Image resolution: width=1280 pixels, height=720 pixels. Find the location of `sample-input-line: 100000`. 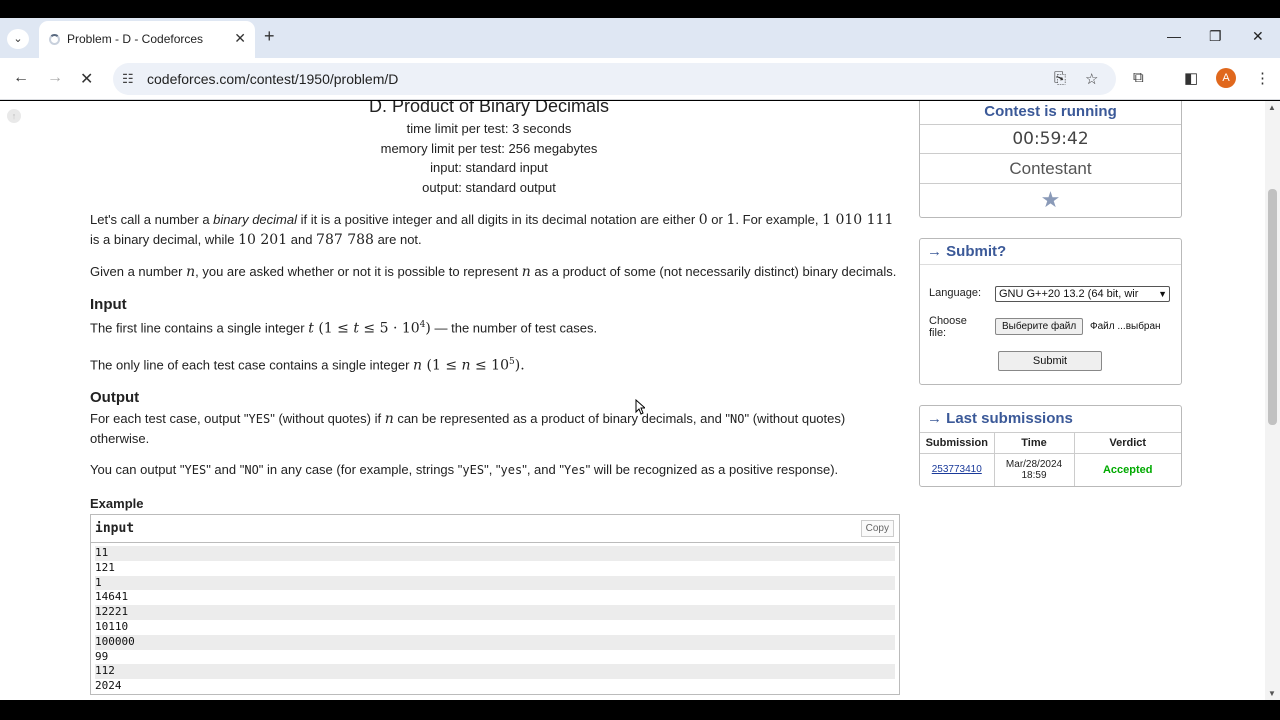

sample-input-line: 100000 is located at coordinates (495, 642).